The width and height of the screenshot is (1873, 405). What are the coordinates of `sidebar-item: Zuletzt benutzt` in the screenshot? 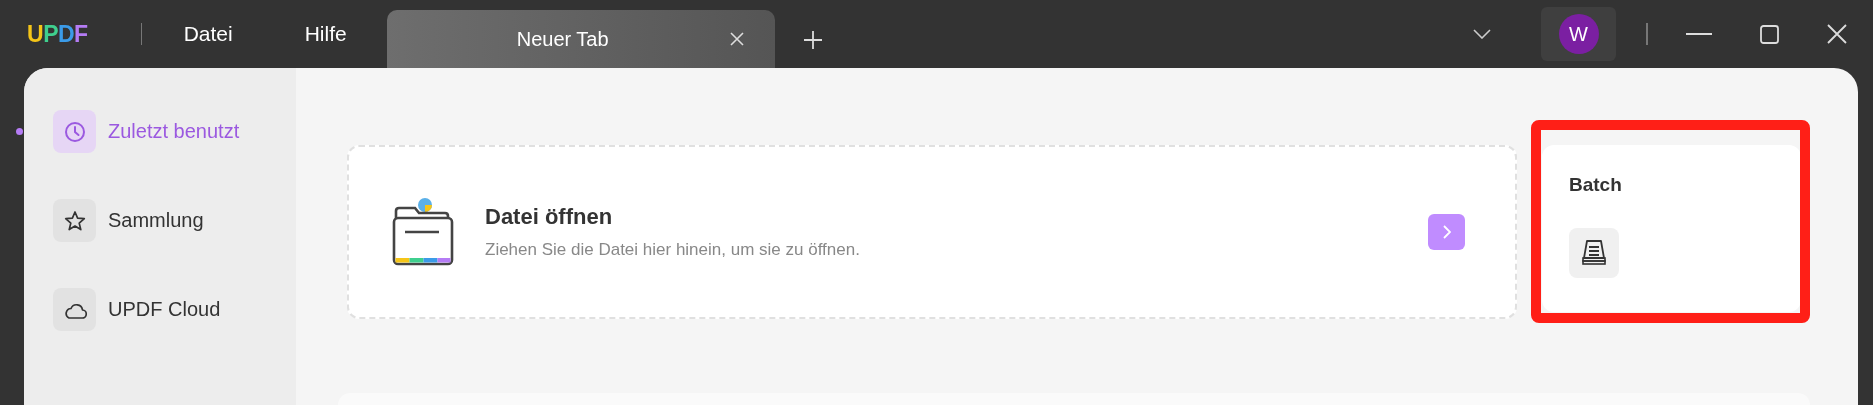 It's located at (160, 131).